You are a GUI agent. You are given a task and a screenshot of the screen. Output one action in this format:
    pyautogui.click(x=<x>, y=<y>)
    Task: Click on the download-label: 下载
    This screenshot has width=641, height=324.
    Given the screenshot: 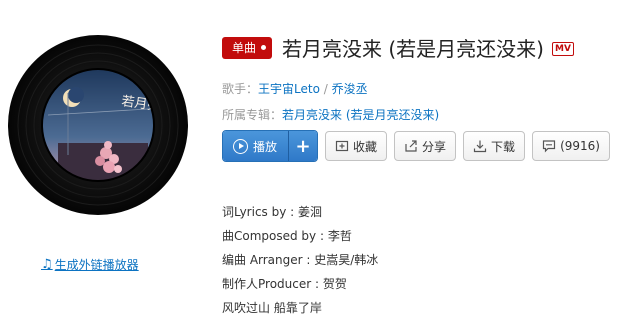 What is the action you would take?
    pyautogui.click(x=503, y=146)
    